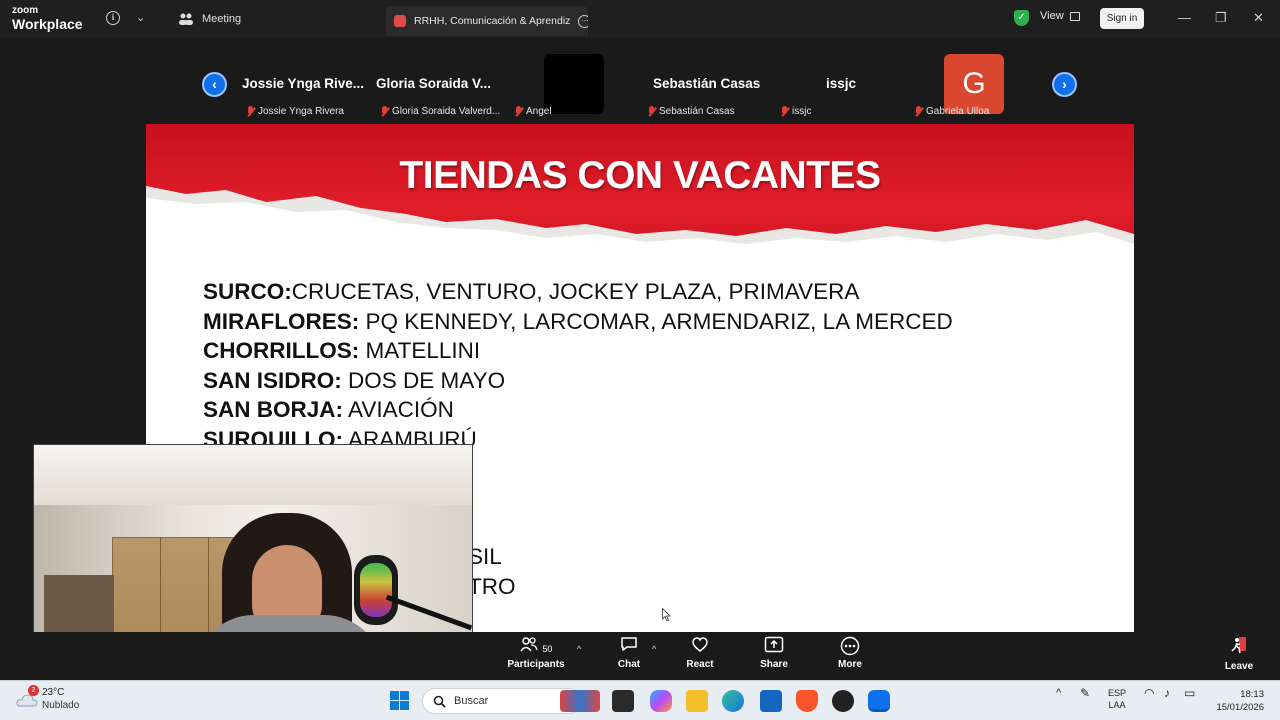 The height and width of the screenshot is (720, 1280). I want to click on participant-tile: issjc, so click(841, 83).